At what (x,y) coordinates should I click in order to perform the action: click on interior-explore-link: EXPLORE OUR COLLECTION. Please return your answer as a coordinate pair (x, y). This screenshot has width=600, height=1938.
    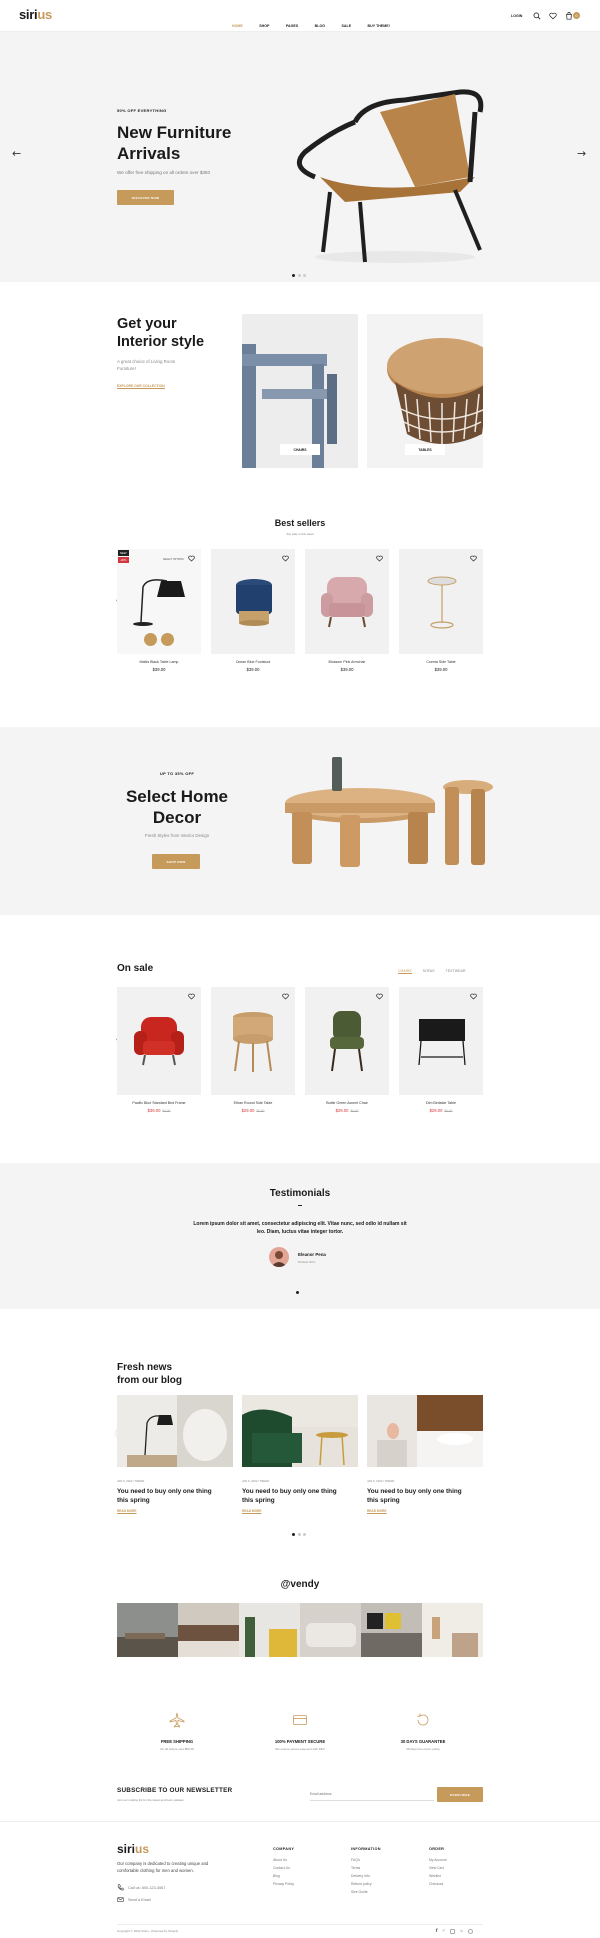
    Looking at the image, I should click on (141, 386).